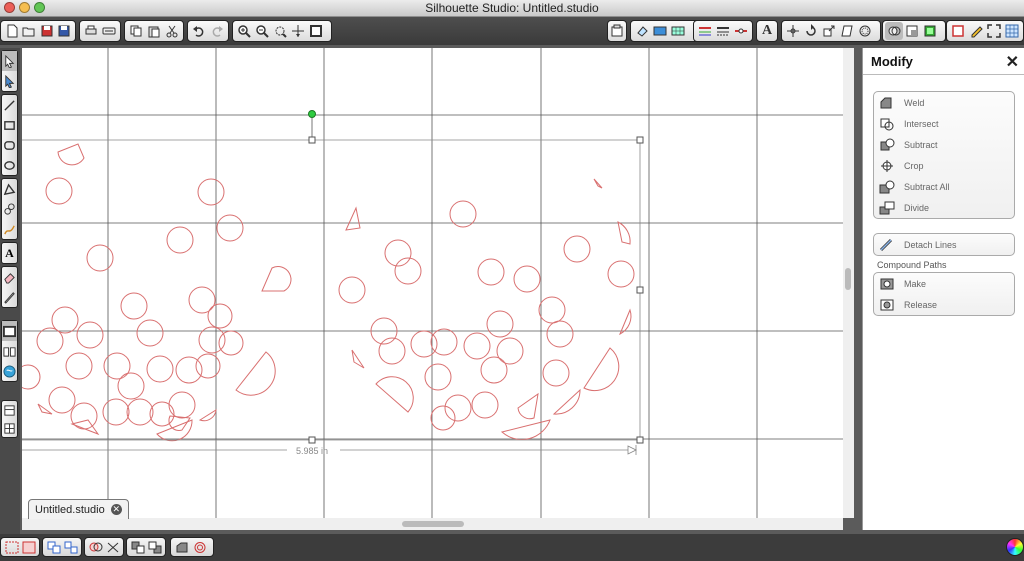  What do you see at coordinates (944, 144) in the screenshot?
I see `subtract-button: Subtract` at bounding box center [944, 144].